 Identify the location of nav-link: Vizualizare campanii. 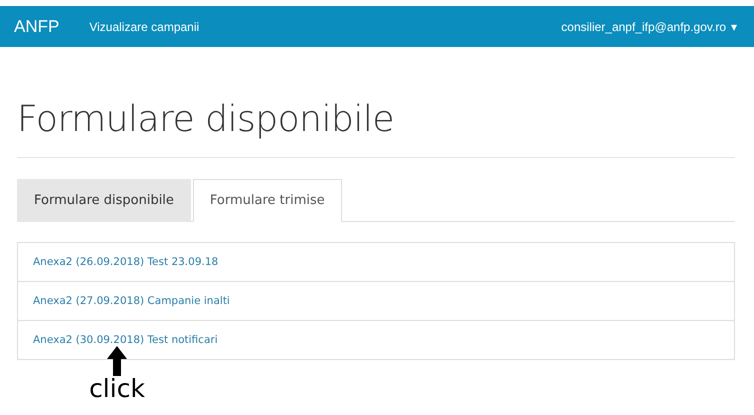
(144, 27).